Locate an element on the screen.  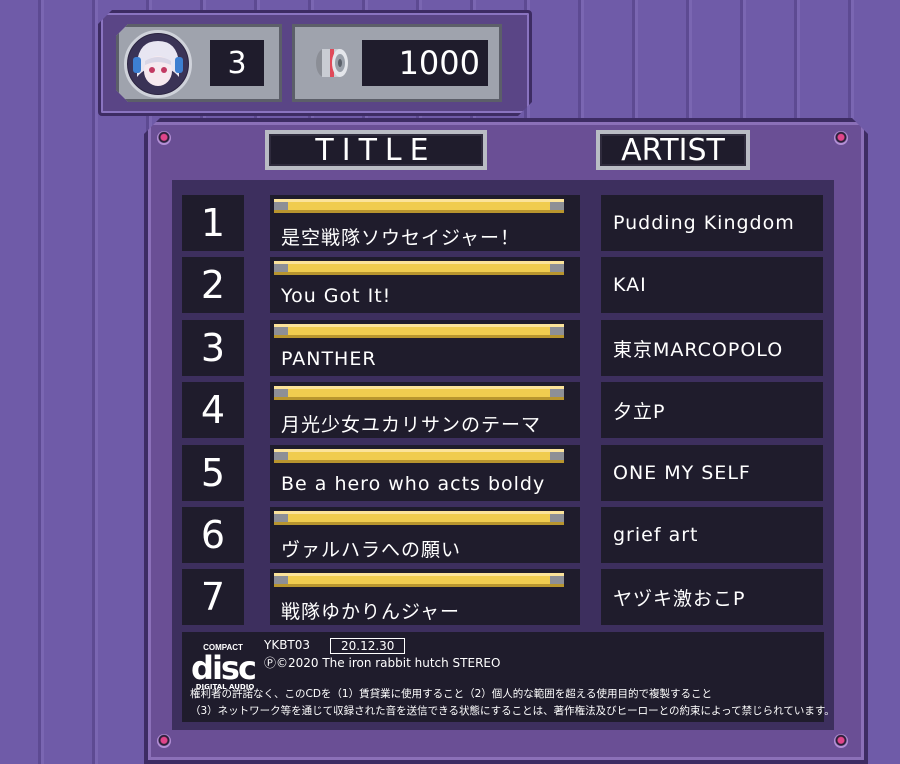
track-number: 4 is located at coordinates (213, 410).